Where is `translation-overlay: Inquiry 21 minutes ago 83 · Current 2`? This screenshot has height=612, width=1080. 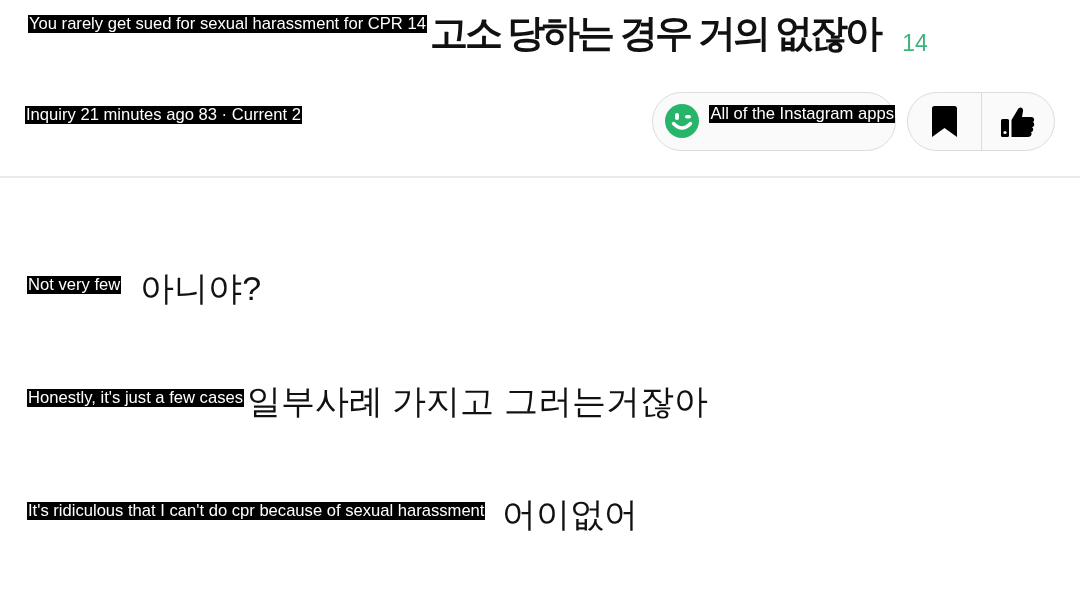
translation-overlay: Inquiry 21 minutes ago 83 · Current 2 is located at coordinates (163, 115).